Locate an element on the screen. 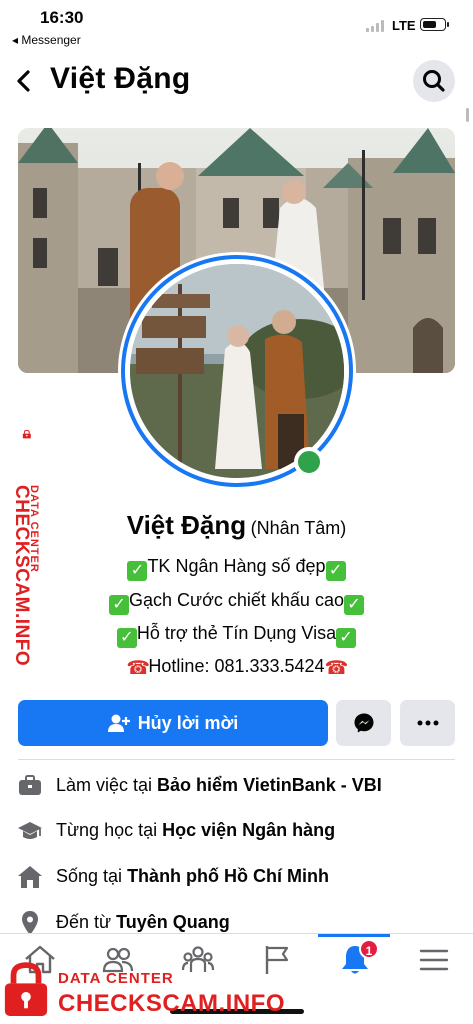 This screenshot has width=473, height=1024. info-residence: Sống tại Thành phố Hồ Chí Minh is located at coordinates (236, 877).